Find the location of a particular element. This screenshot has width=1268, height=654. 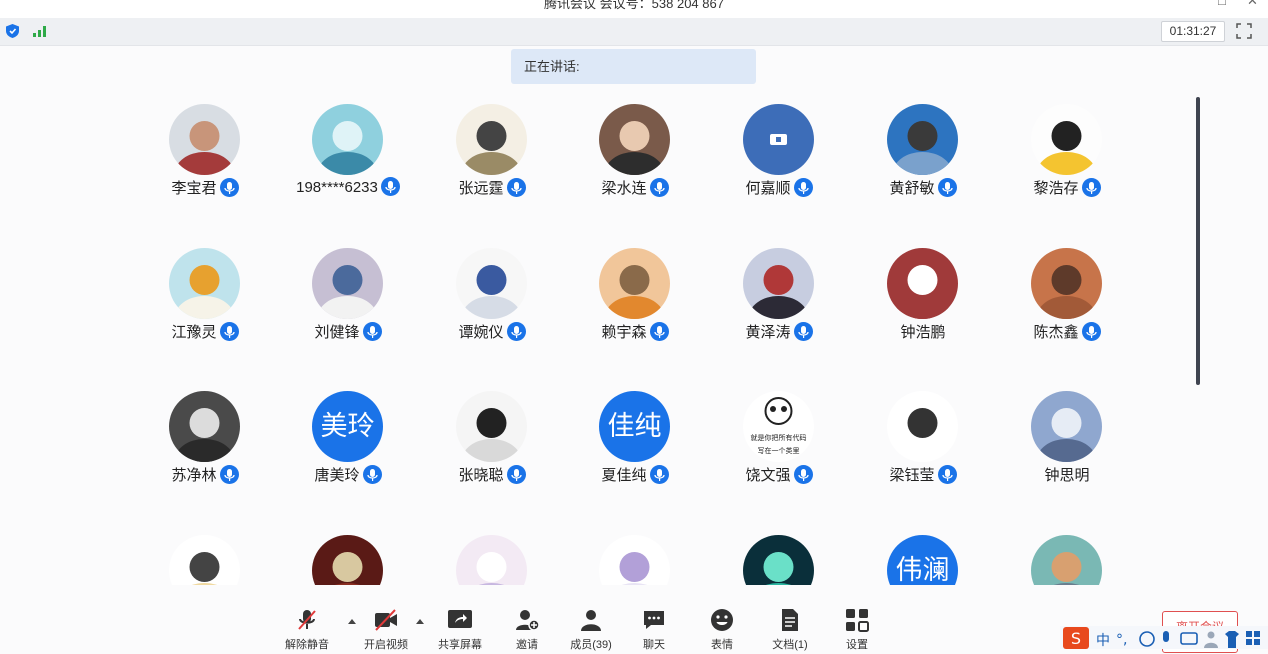

close-icon: ✕ is located at coordinates (1252, 4).